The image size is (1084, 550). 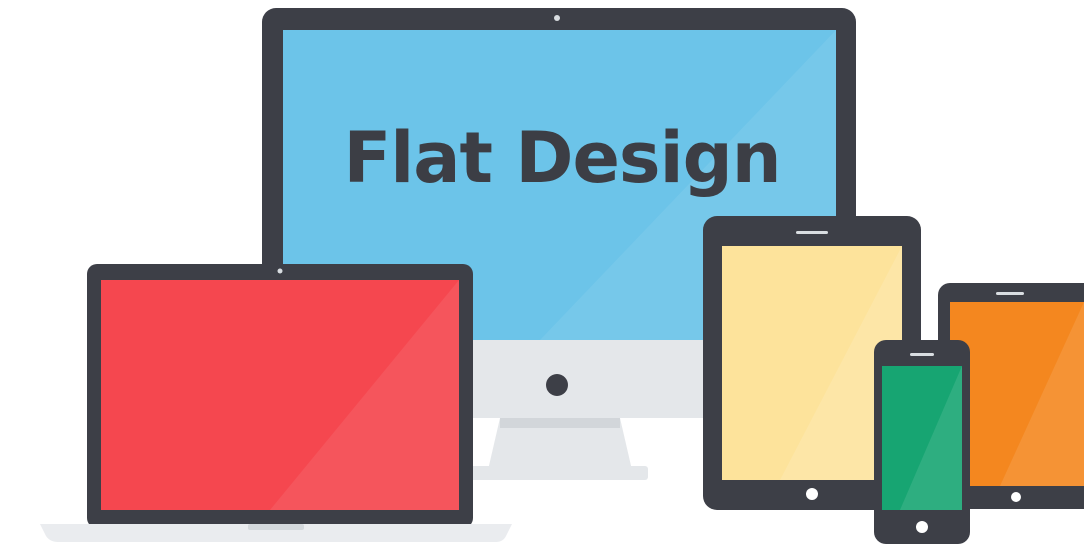 I want to click on monitor-stand-base, so click(x=559, y=473).